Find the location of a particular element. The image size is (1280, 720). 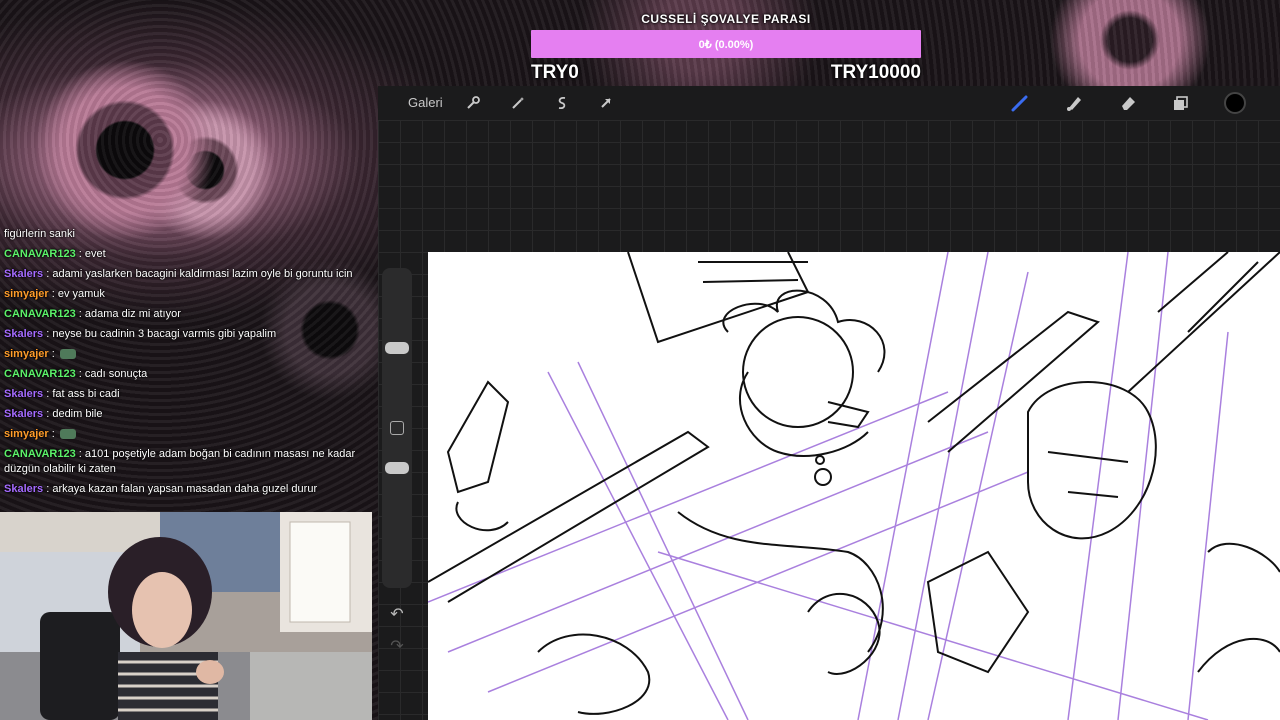

chat-text: ev yamuk is located at coordinates (81, 294).